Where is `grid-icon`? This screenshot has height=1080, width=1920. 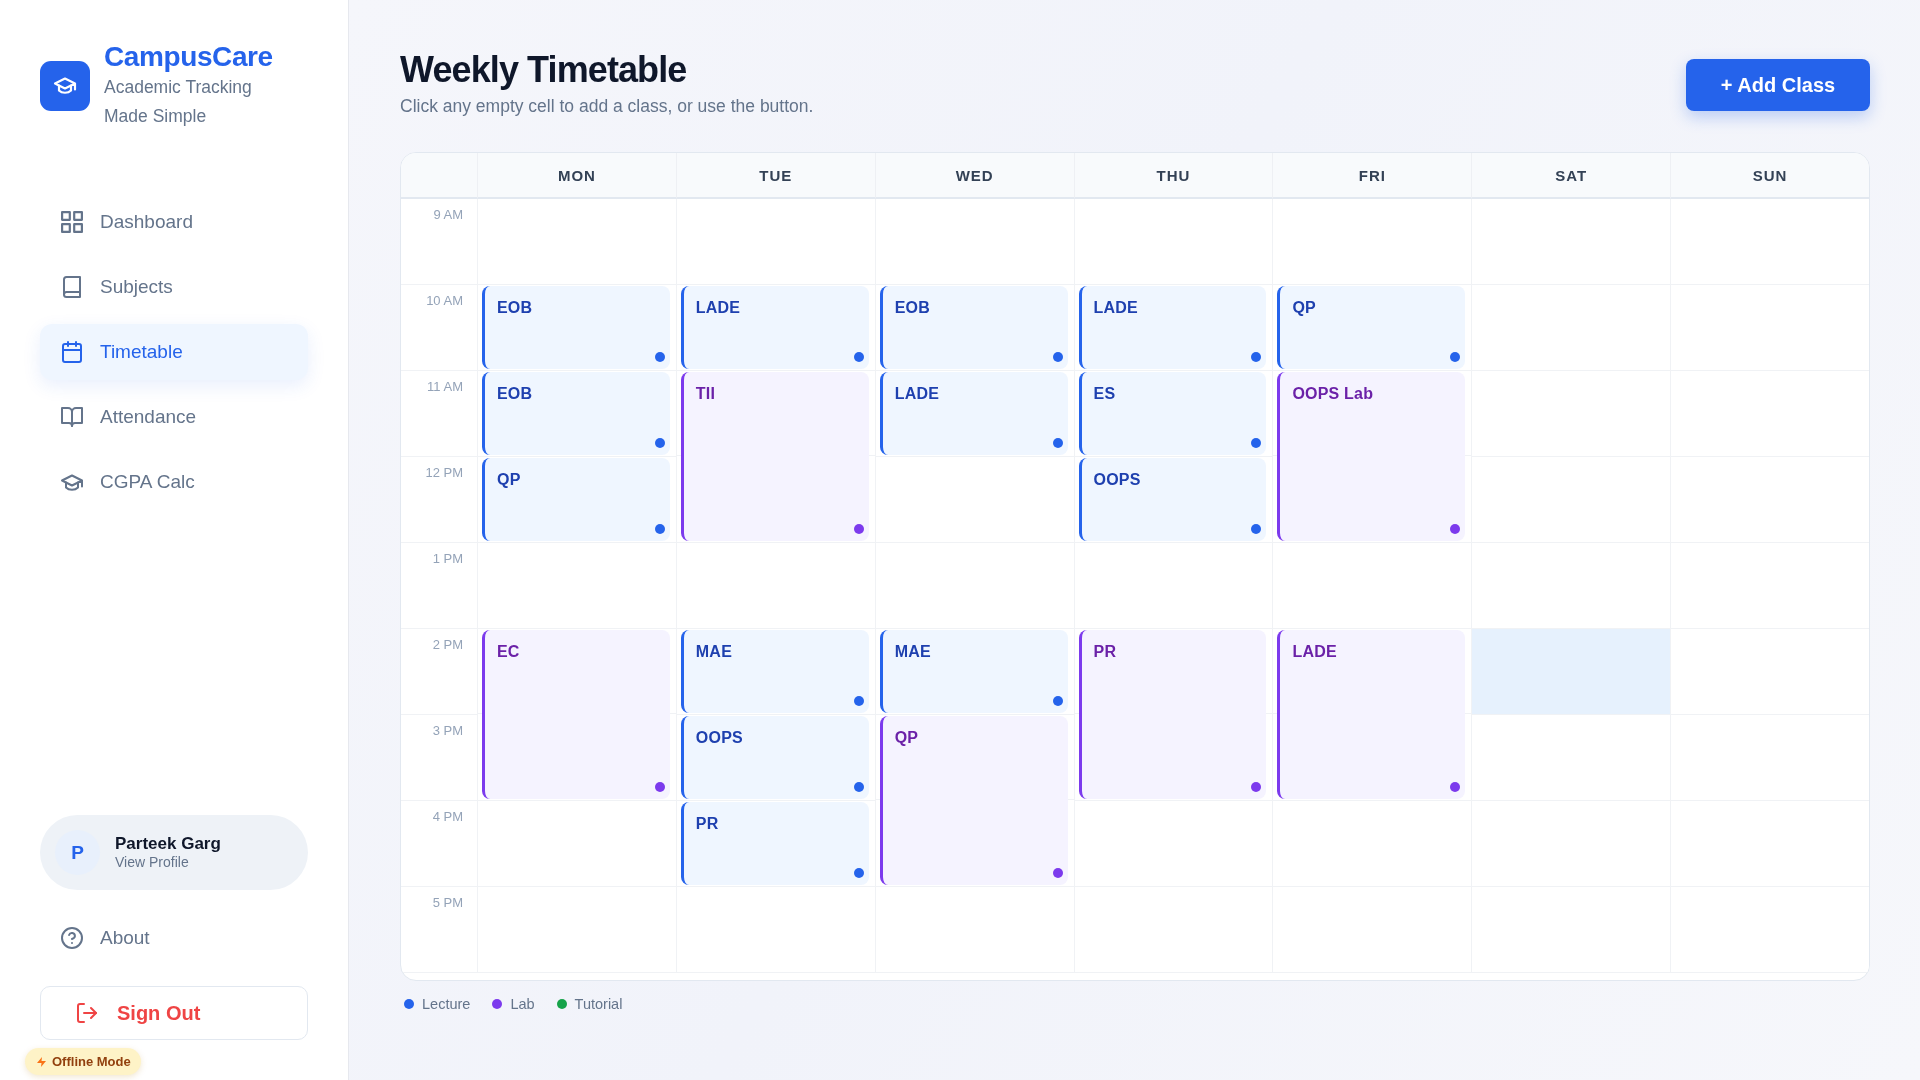
grid-icon is located at coordinates (72, 222).